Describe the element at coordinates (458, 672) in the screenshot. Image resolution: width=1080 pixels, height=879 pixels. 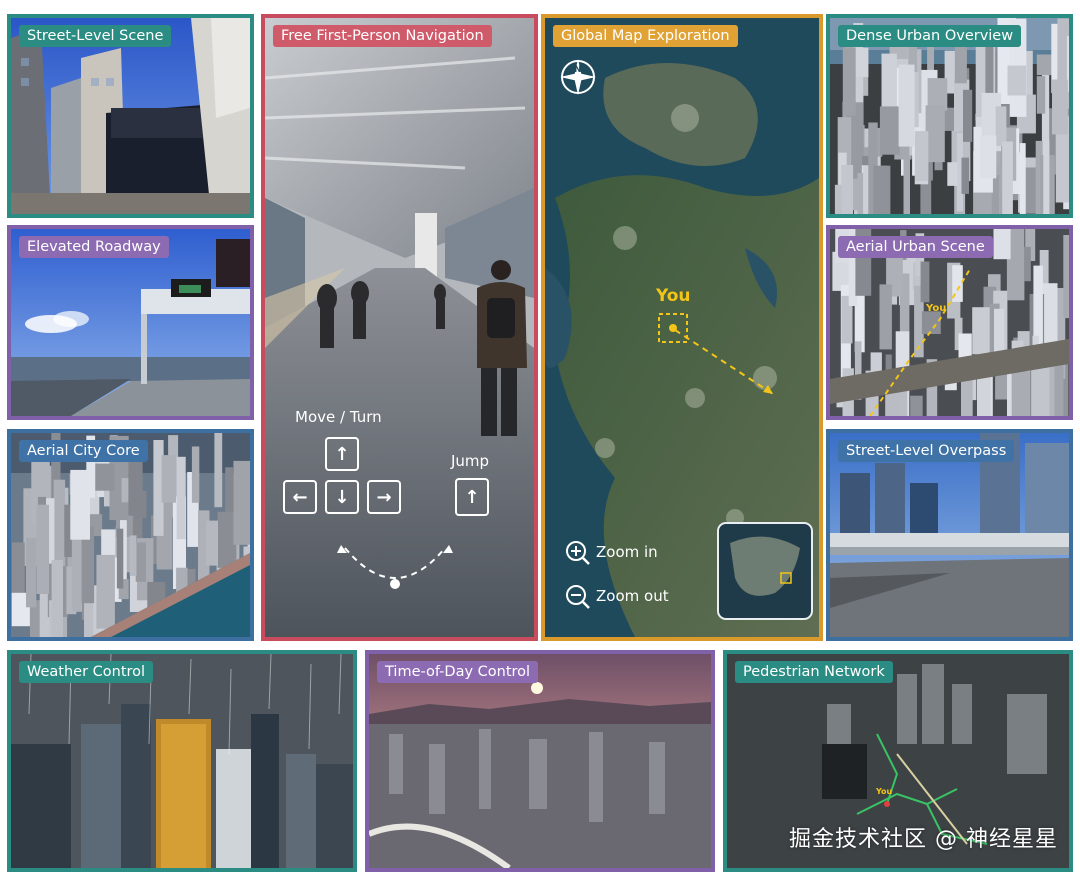
I see `panel-label: Time-of-Day Control` at that location.